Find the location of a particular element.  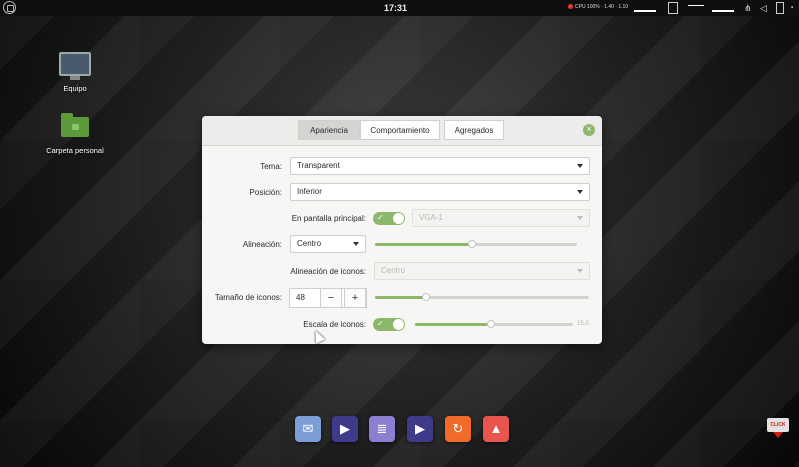

icon-scale-toggle: ✓ is located at coordinates (389, 324).